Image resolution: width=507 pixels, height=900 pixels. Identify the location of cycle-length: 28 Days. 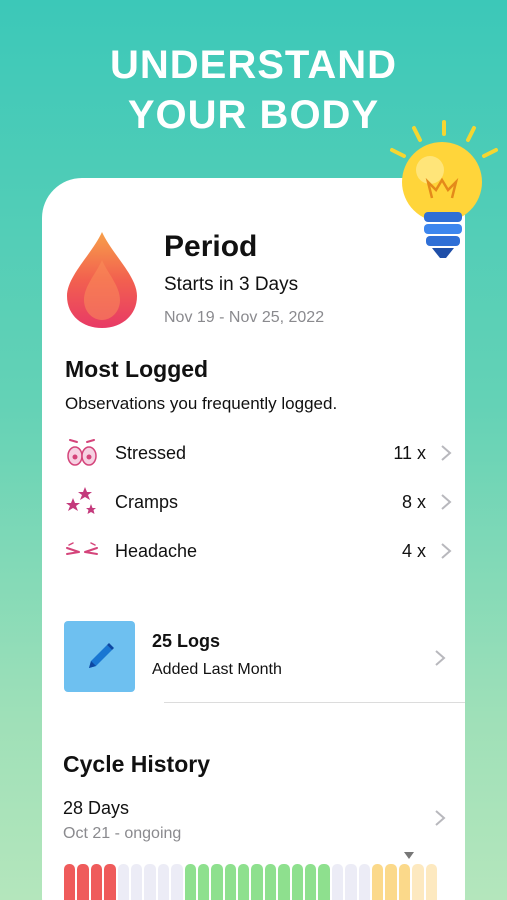
(96, 808).